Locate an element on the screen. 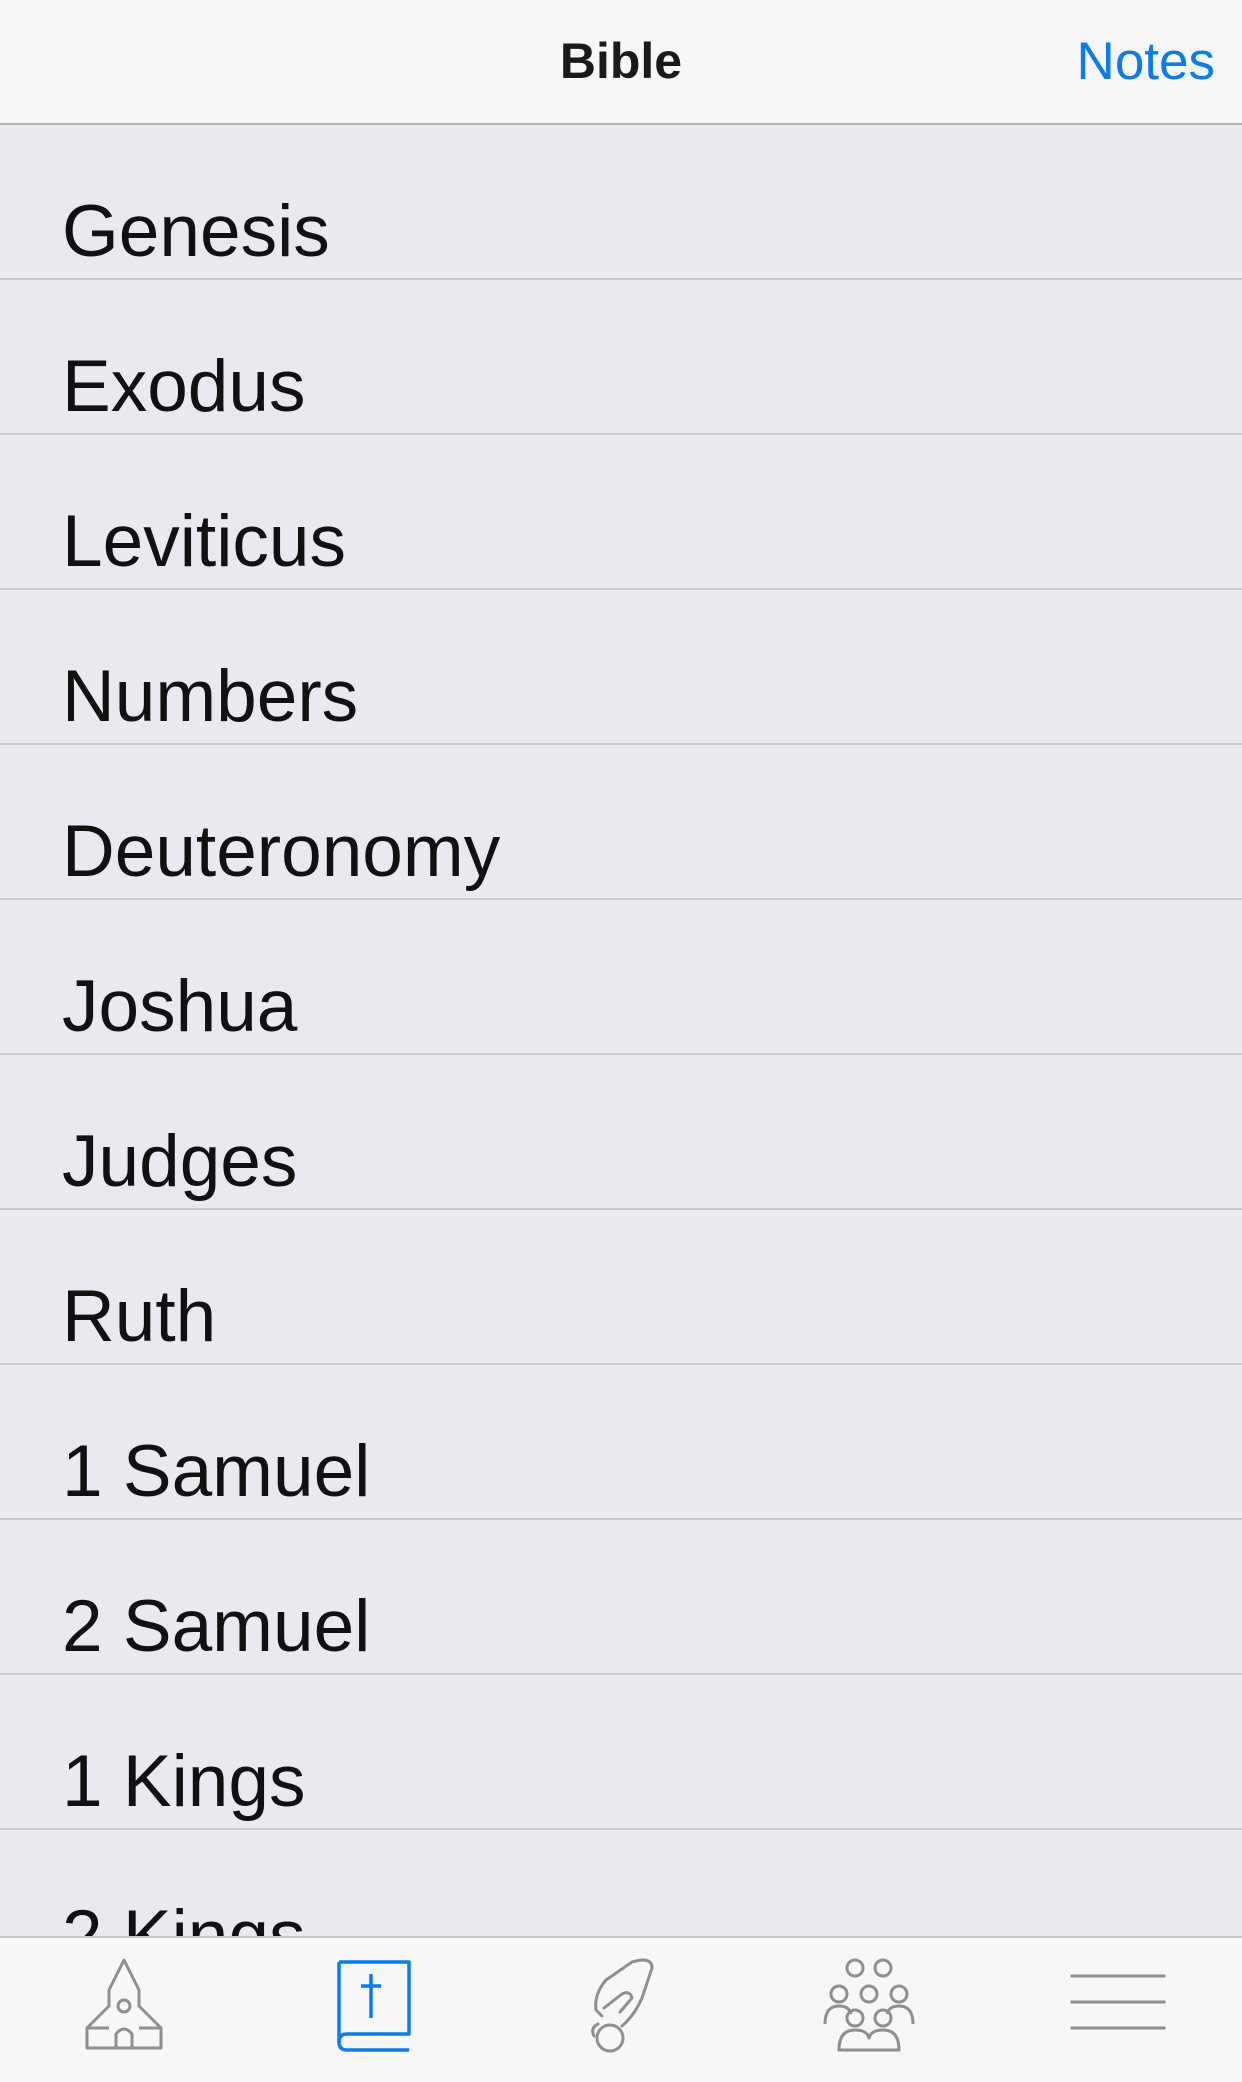 This screenshot has width=1242, height=2082. tab-menu is located at coordinates (1118, 2010).